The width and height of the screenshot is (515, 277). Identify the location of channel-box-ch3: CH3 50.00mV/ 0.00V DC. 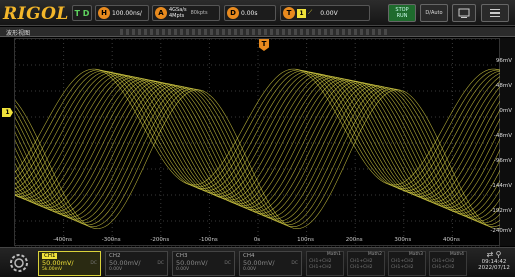
(203, 263).